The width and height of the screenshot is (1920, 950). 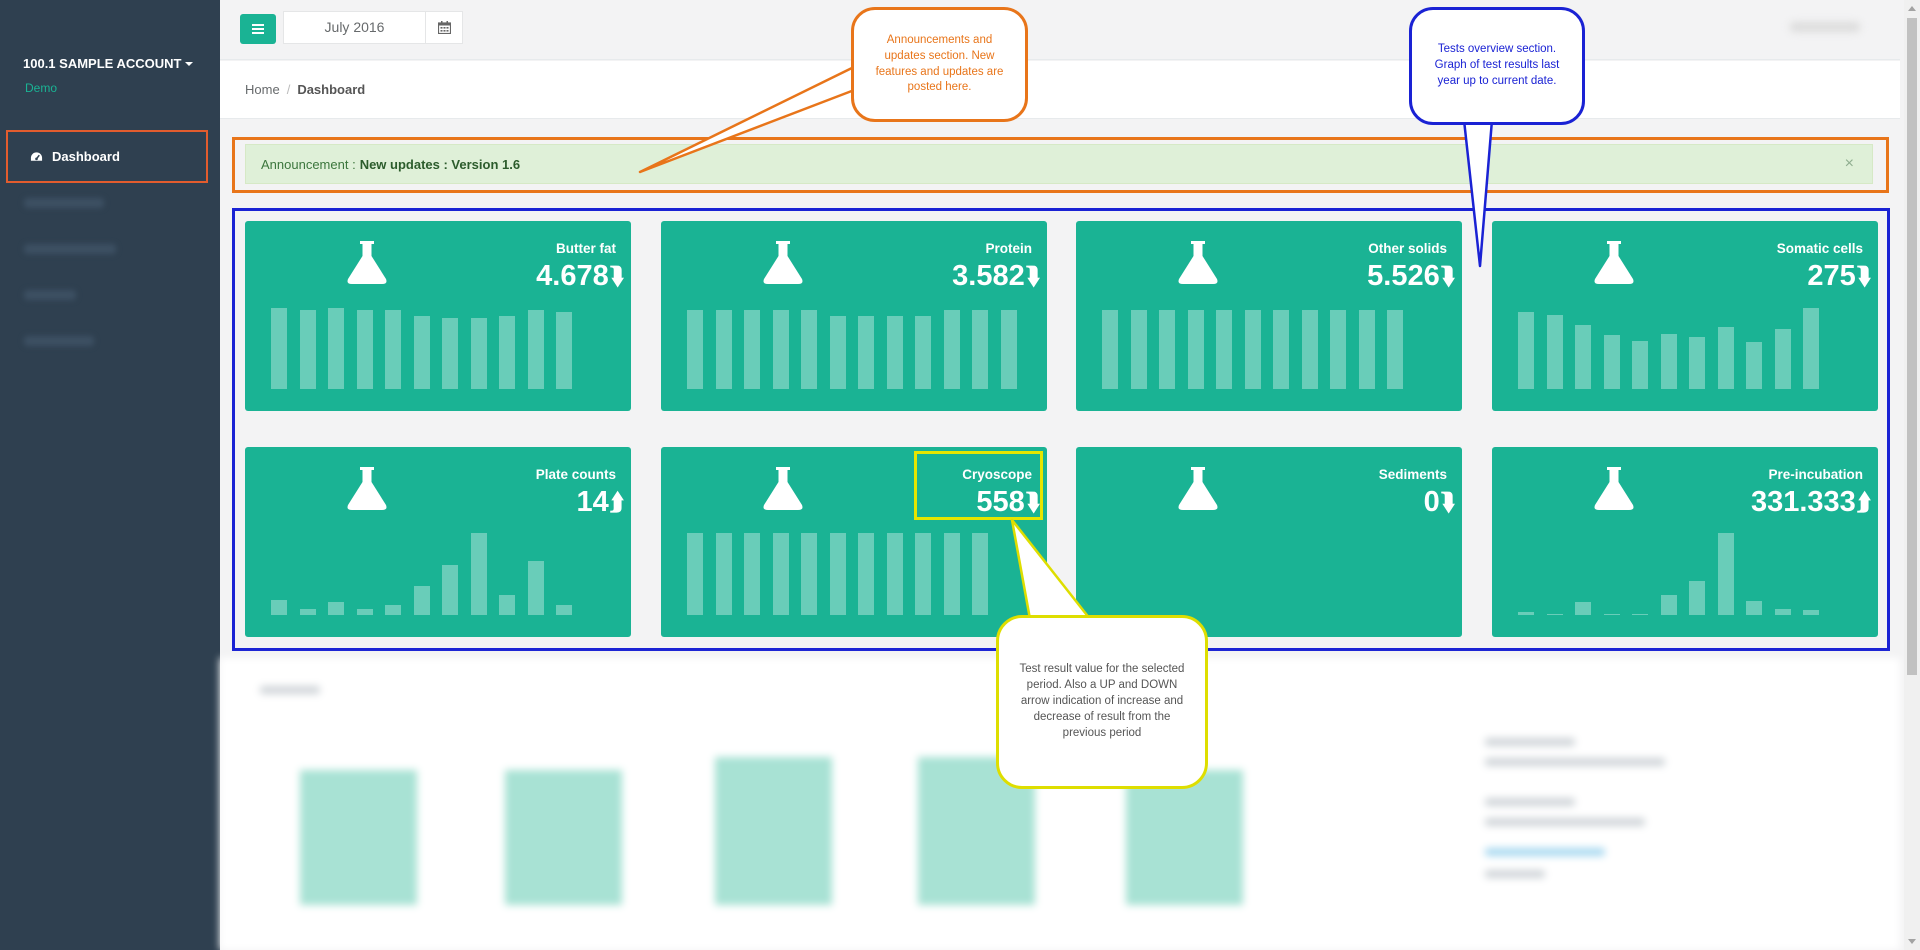 I want to click on menu-toggle-button, so click(x=258, y=29).